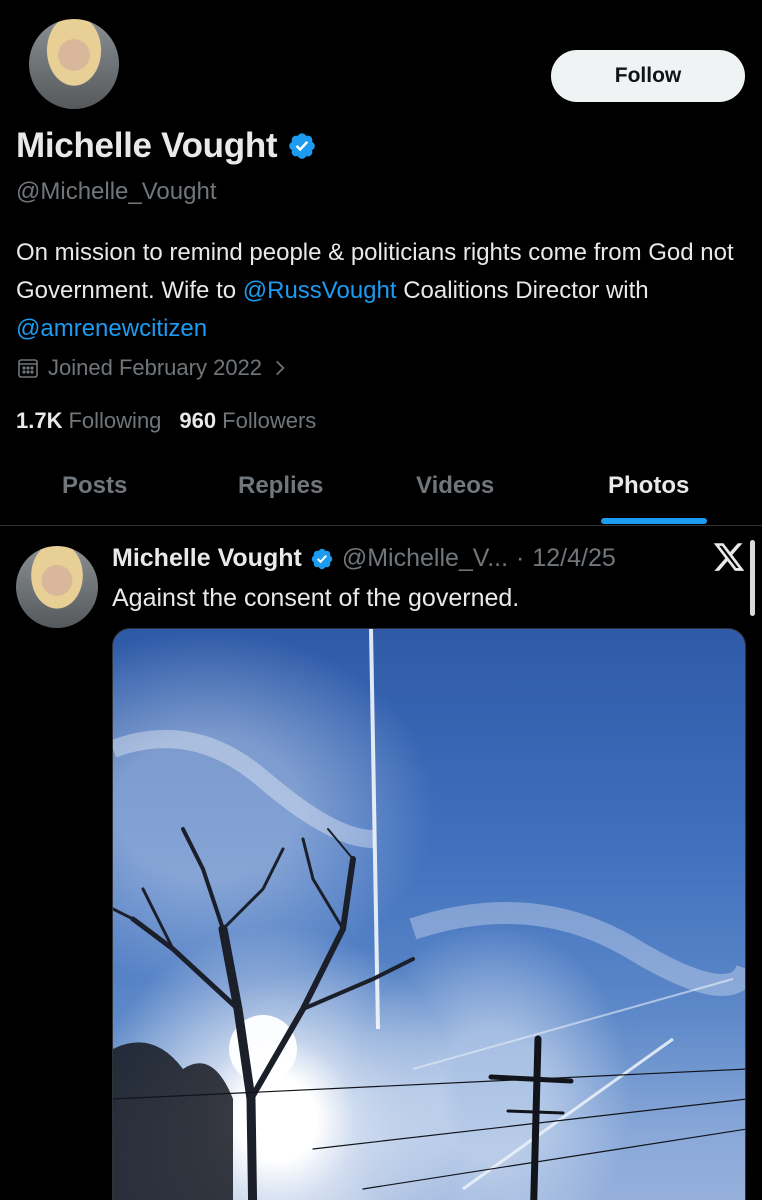 This screenshot has height=1200, width=762. Describe the element at coordinates (648, 76) in the screenshot. I see `follow-button: Follow` at that location.